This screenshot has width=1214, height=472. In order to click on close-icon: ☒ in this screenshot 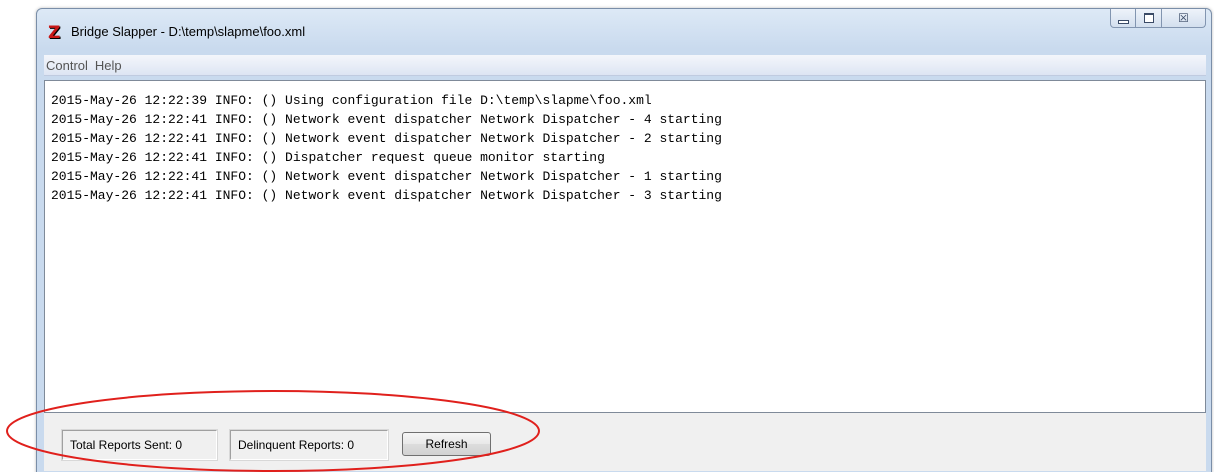, I will do `click(1183, 18)`.